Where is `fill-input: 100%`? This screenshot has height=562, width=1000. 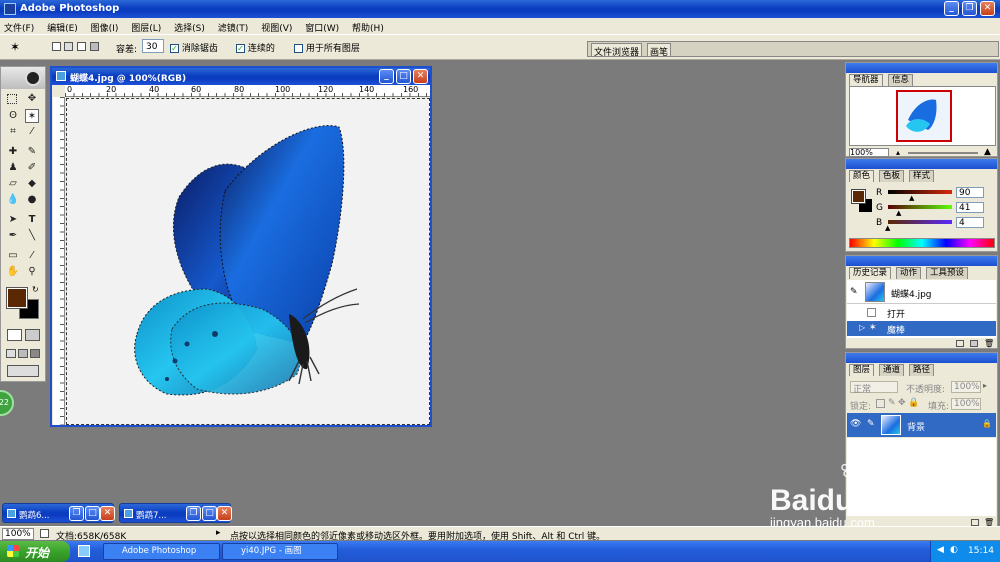
fill-input: 100% is located at coordinates (966, 404).